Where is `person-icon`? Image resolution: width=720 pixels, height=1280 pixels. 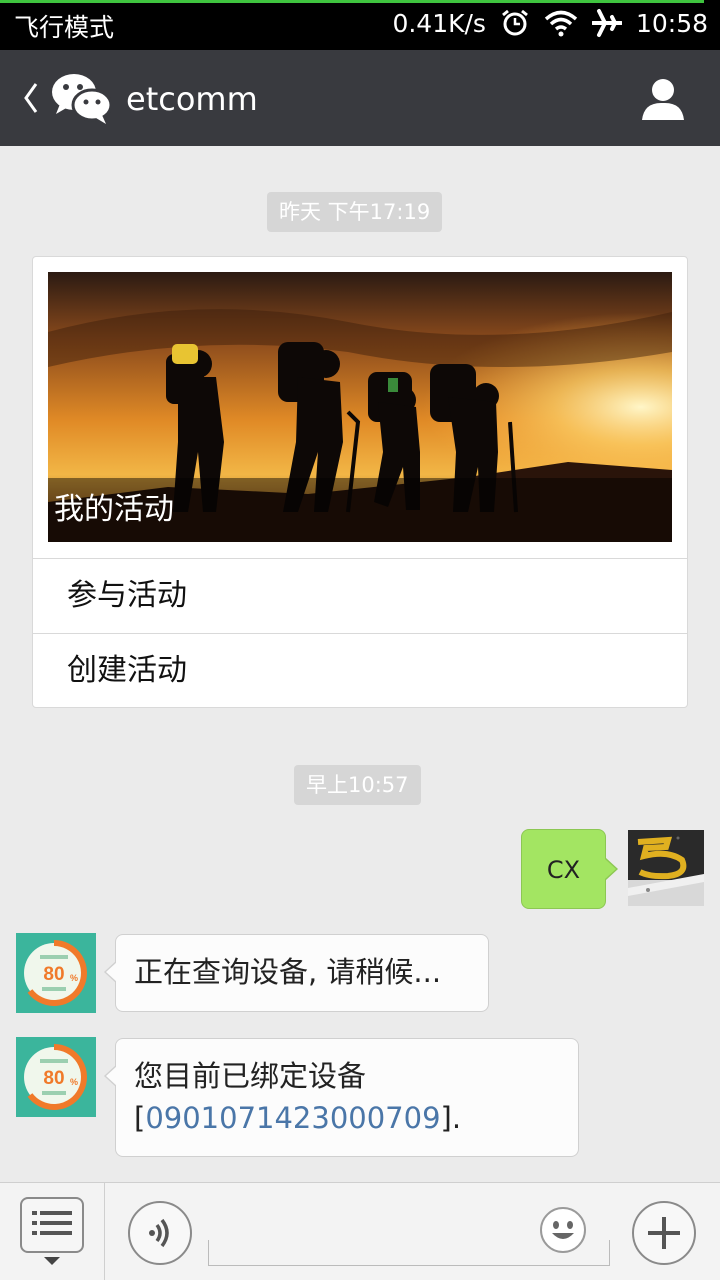
person-icon is located at coordinates (663, 99).